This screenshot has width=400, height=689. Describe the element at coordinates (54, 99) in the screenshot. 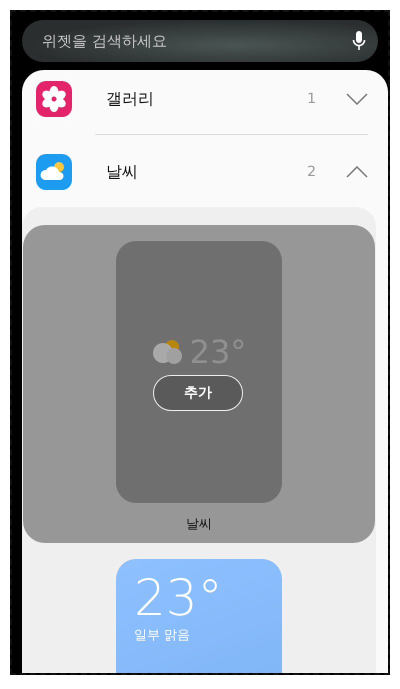

I see `flower-icon` at that location.